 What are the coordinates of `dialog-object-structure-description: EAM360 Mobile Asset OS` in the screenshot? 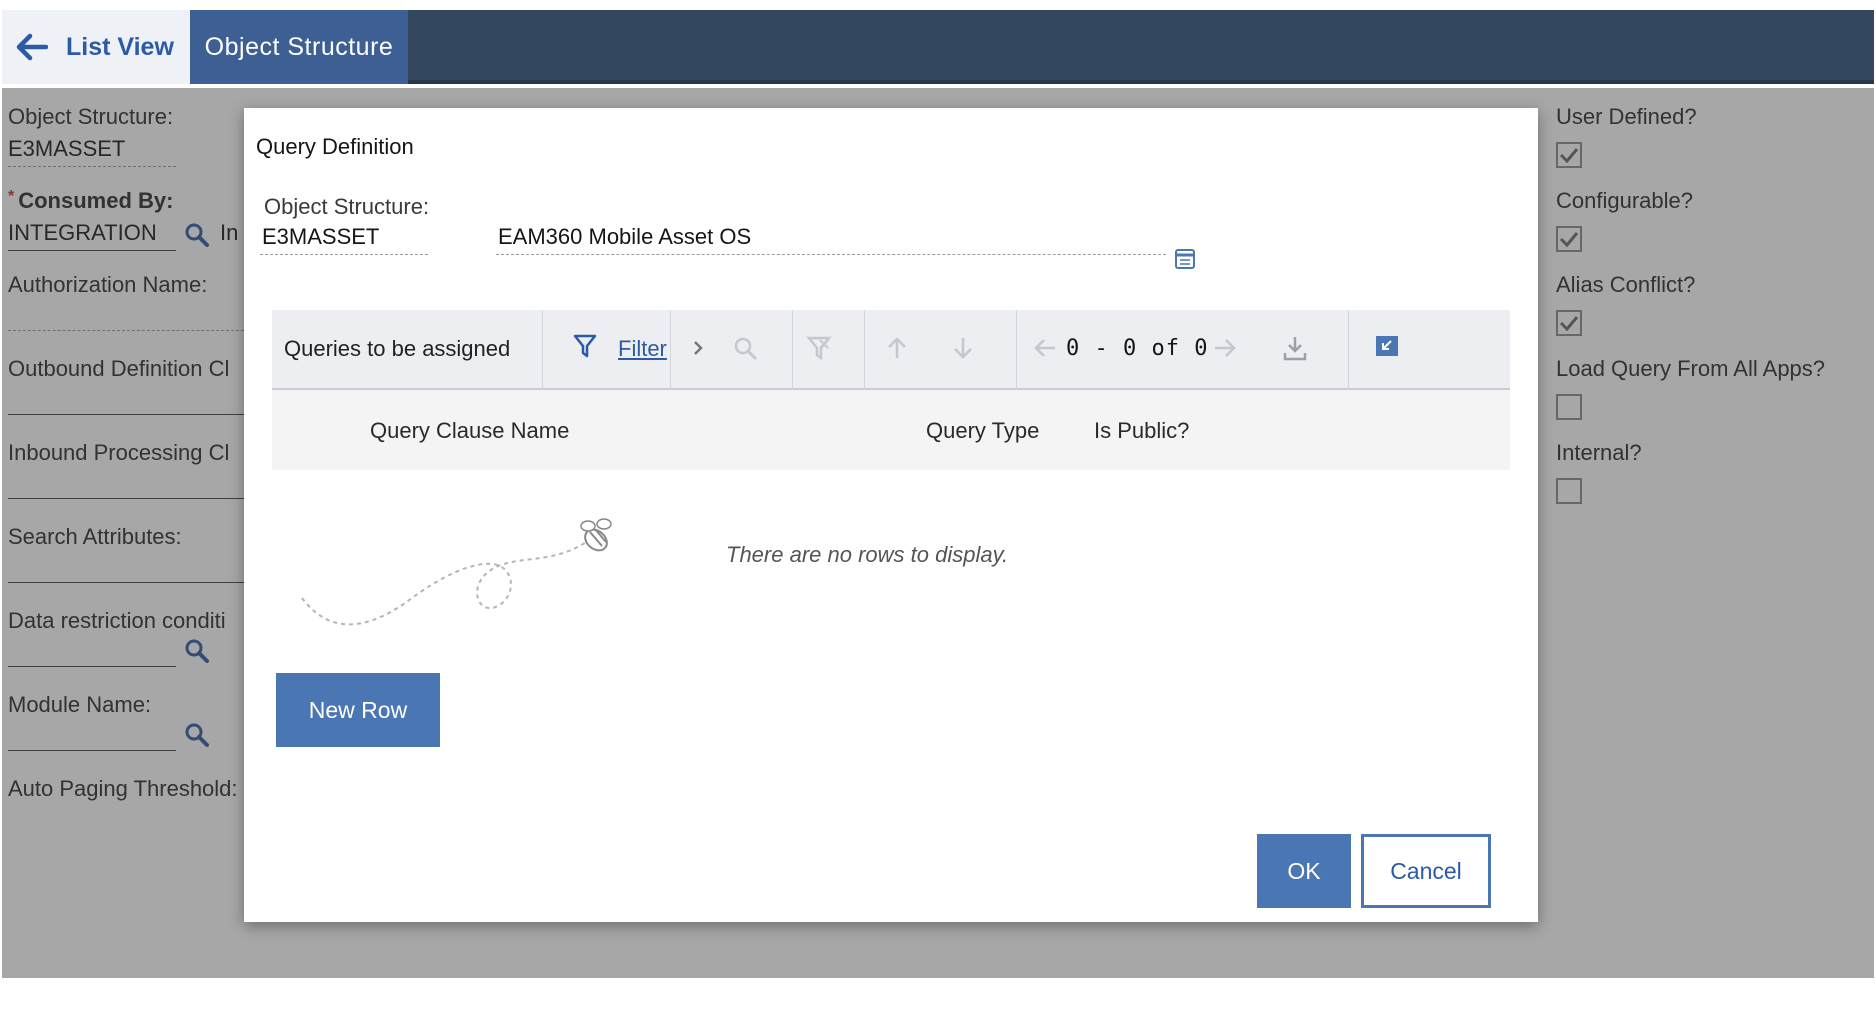 It's located at (625, 236).